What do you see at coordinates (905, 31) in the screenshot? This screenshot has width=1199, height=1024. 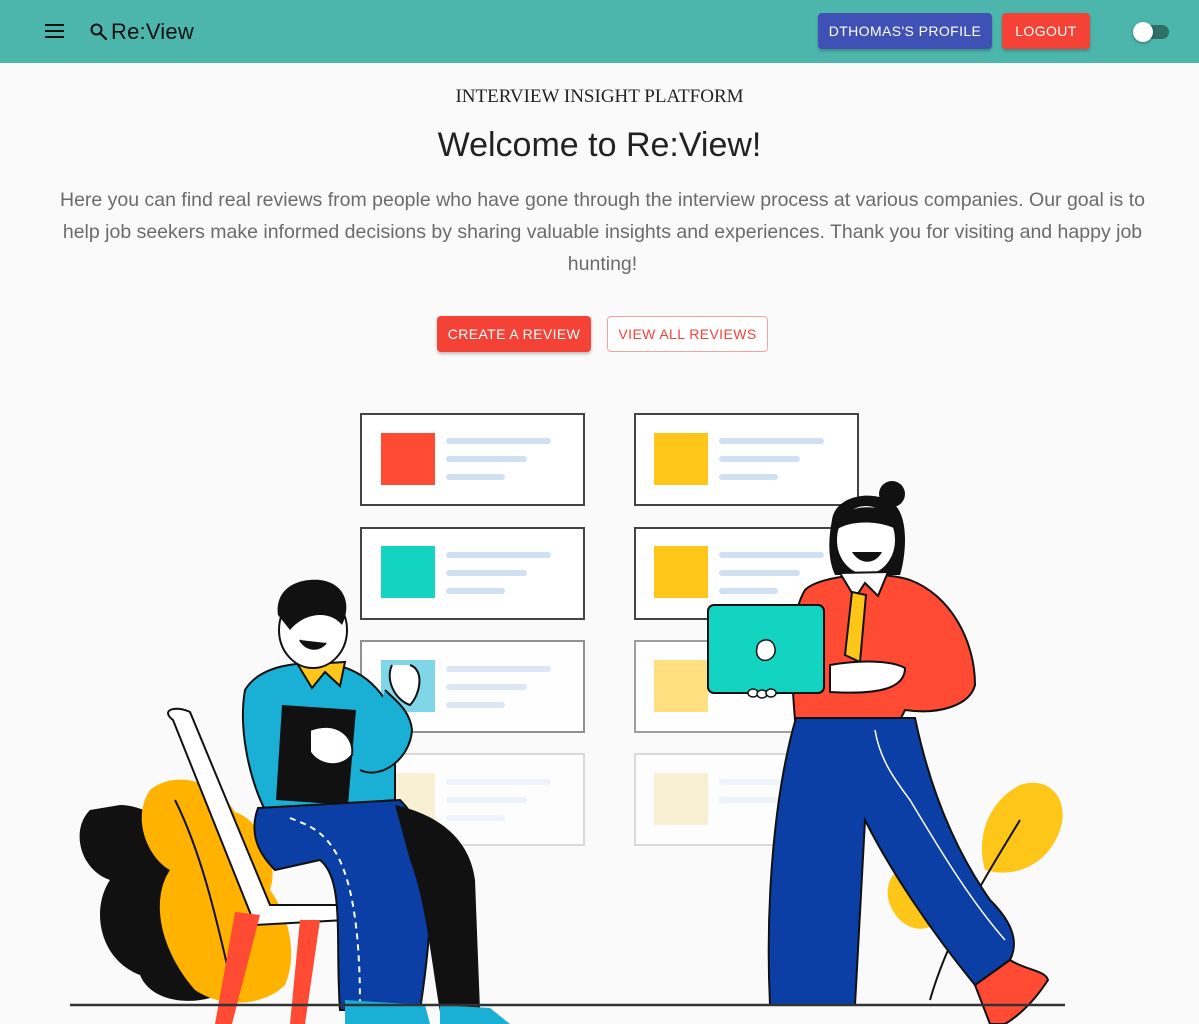 I see `profile-button: DTHOMAS'S PROFILE` at bounding box center [905, 31].